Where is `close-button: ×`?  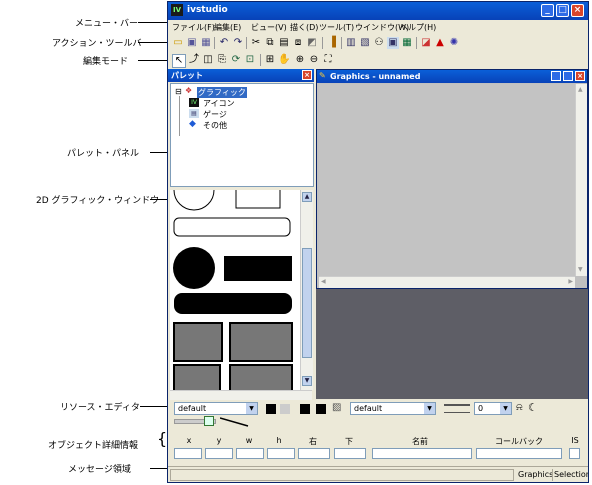 close-button: × is located at coordinates (577, 10).